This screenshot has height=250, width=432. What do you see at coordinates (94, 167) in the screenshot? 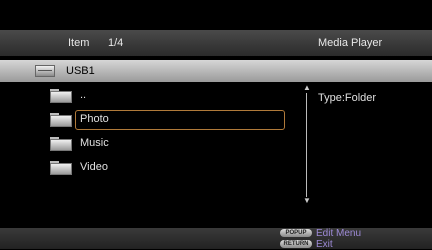
I see `list-item-label: Video` at bounding box center [94, 167].